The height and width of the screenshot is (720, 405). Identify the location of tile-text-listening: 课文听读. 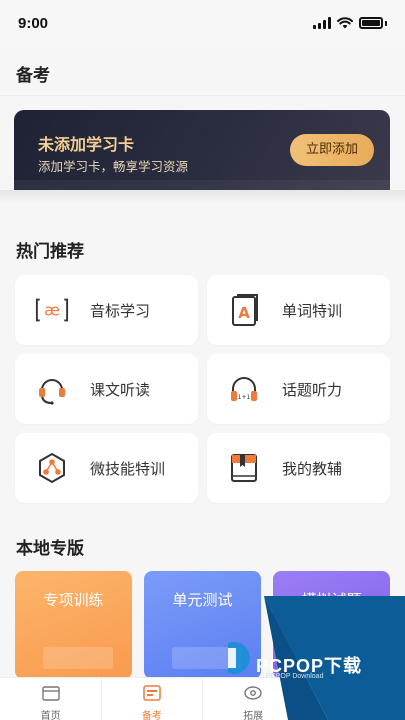
(106, 389).